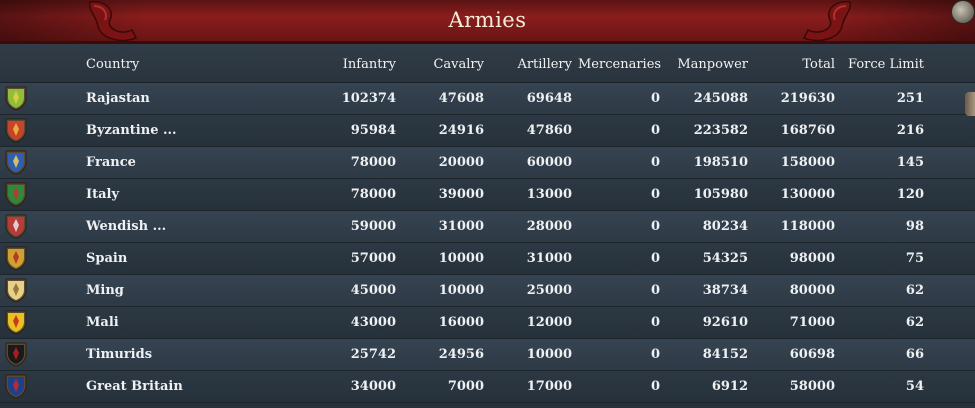  Describe the element at coordinates (103, 194) in the screenshot. I see `country-name: Italy` at that location.